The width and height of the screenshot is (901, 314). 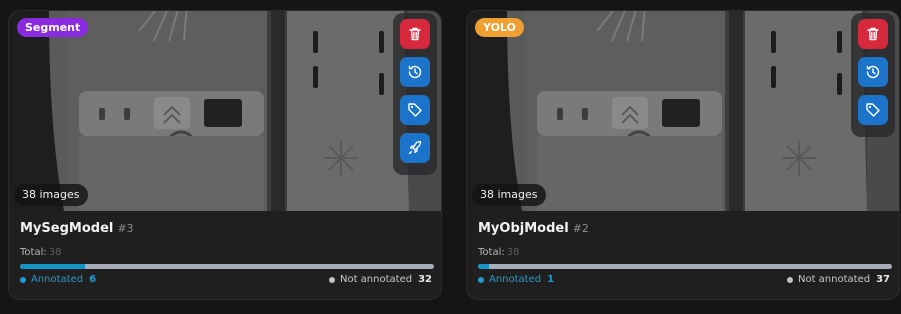 I want to click on model-name: MyObjModel, so click(x=523, y=228).